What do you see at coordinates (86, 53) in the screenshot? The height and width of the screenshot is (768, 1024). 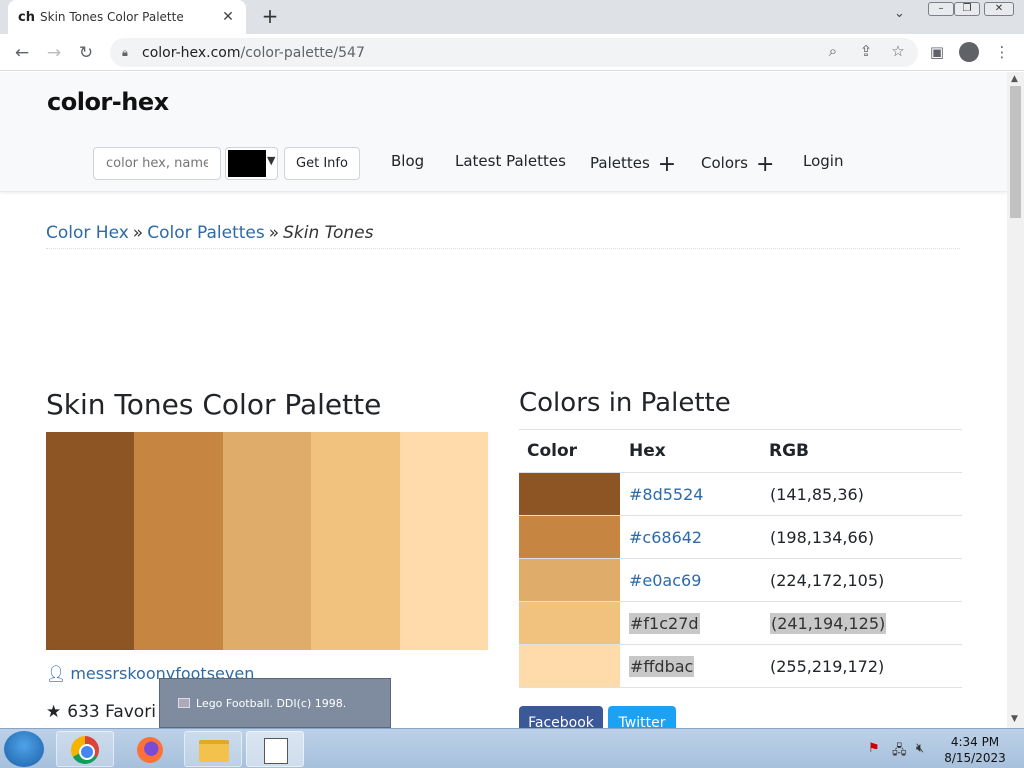 I see `reload-icon: ↻` at bounding box center [86, 53].